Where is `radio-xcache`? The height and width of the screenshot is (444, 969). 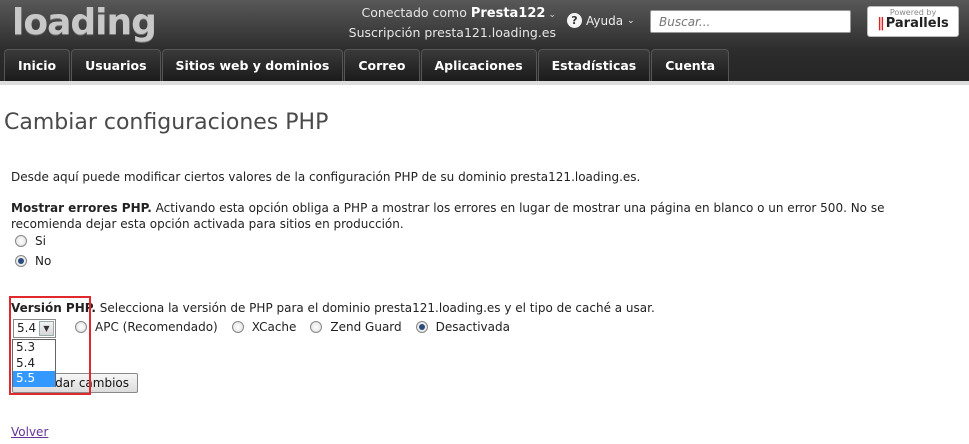 radio-xcache is located at coordinates (237, 327).